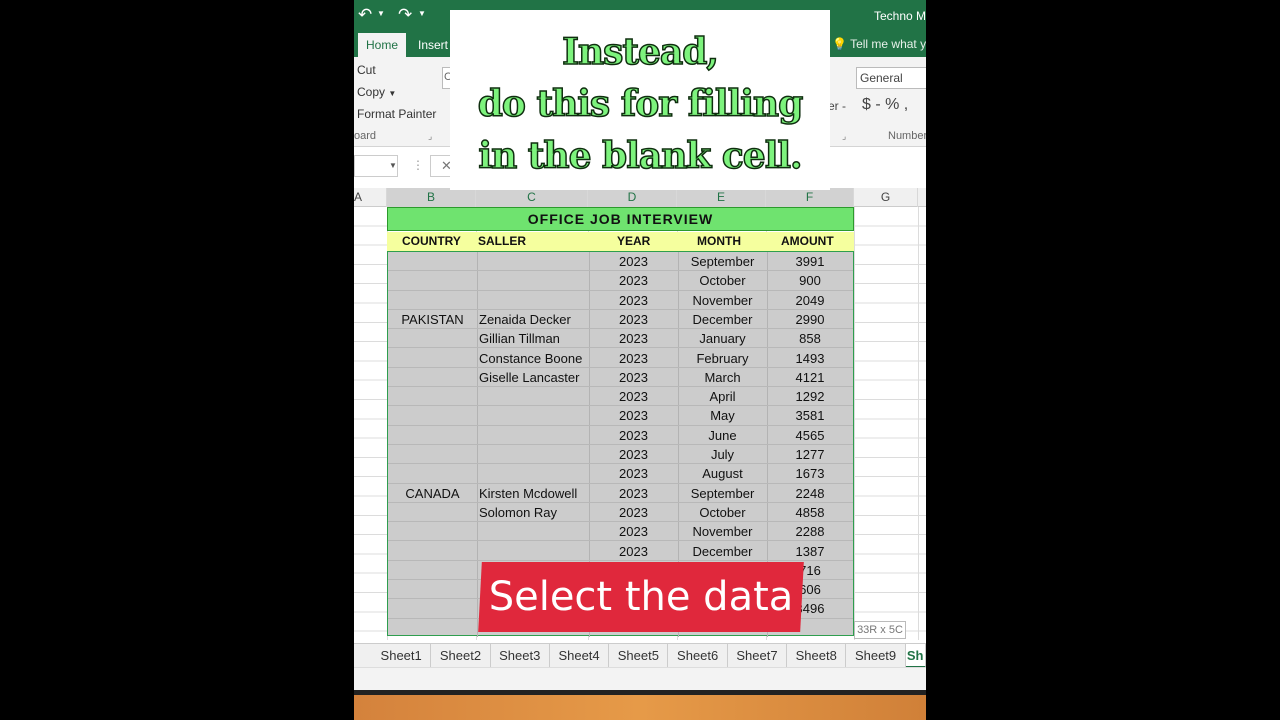 The image size is (1280, 720). What do you see at coordinates (886, 197) in the screenshot?
I see `column-header-g: G` at bounding box center [886, 197].